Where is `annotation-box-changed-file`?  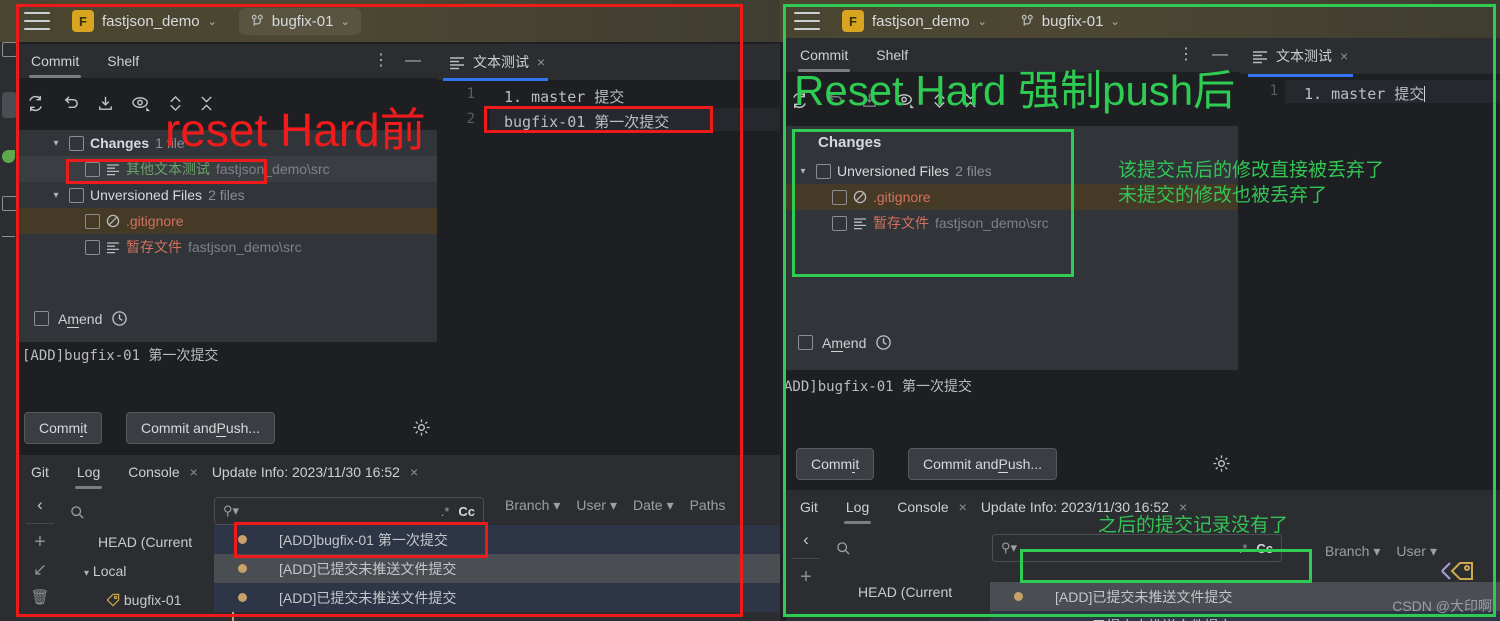 annotation-box-changed-file is located at coordinates (166, 171).